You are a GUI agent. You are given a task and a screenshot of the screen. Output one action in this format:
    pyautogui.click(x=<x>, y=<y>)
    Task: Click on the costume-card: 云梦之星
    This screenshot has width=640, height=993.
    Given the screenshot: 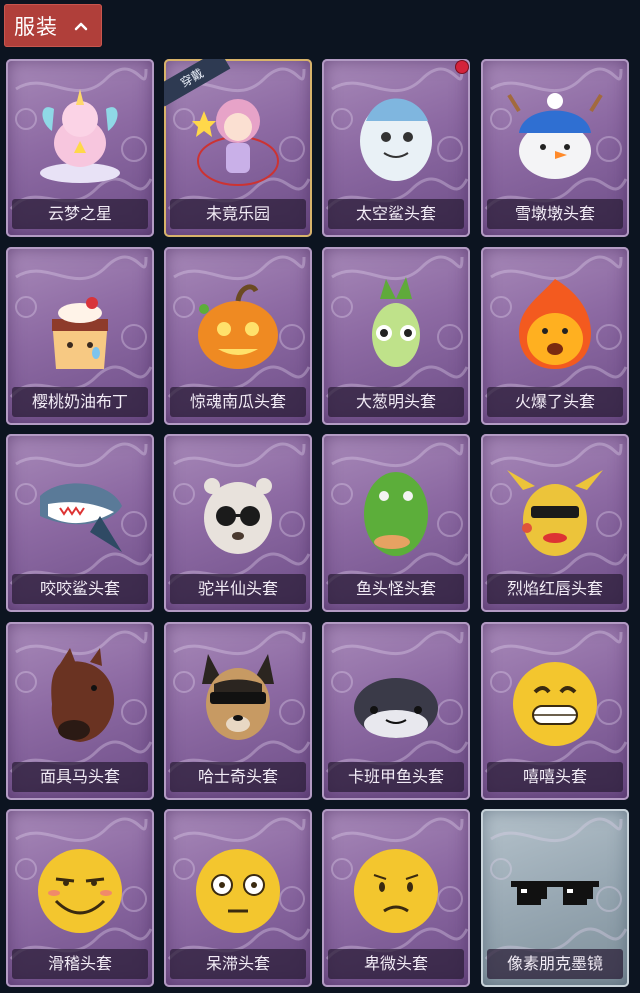 What is the action you would take?
    pyautogui.click(x=80, y=148)
    